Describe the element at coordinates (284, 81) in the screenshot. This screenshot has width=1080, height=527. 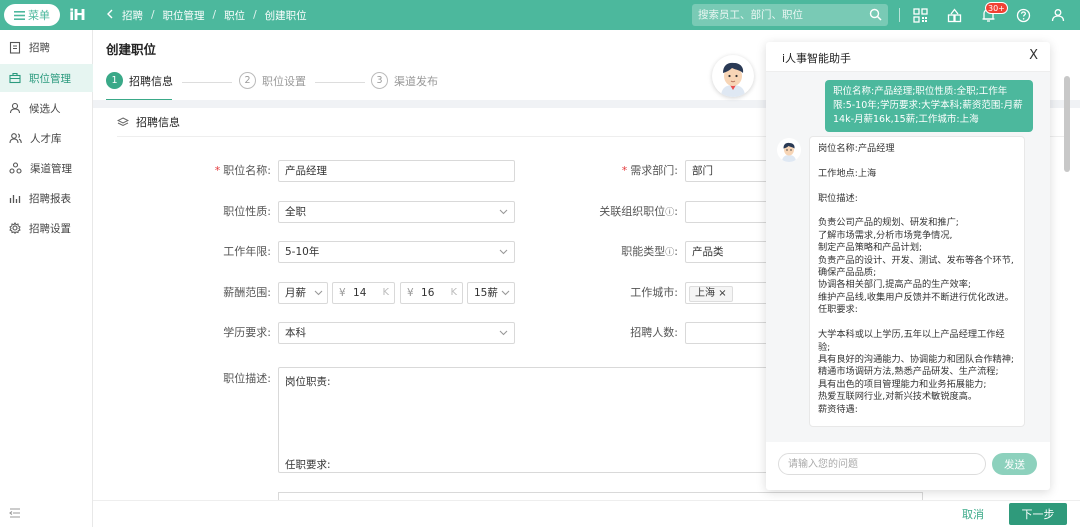
I see `step-label: 职位设置` at that location.